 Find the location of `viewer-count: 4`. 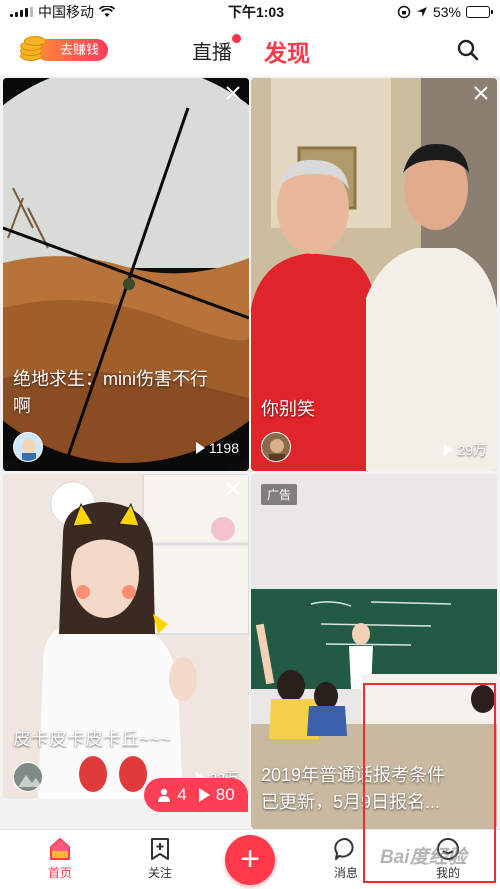

viewer-count: 4 is located at coordinates (182, 794).